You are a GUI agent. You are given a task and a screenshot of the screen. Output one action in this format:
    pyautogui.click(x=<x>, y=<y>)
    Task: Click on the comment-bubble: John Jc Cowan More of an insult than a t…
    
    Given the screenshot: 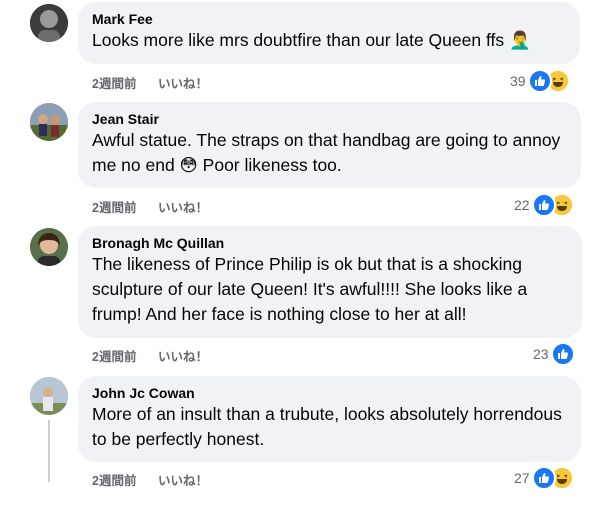 What is the action you would take?
    pyautogui.click(x=329, y=419)
    